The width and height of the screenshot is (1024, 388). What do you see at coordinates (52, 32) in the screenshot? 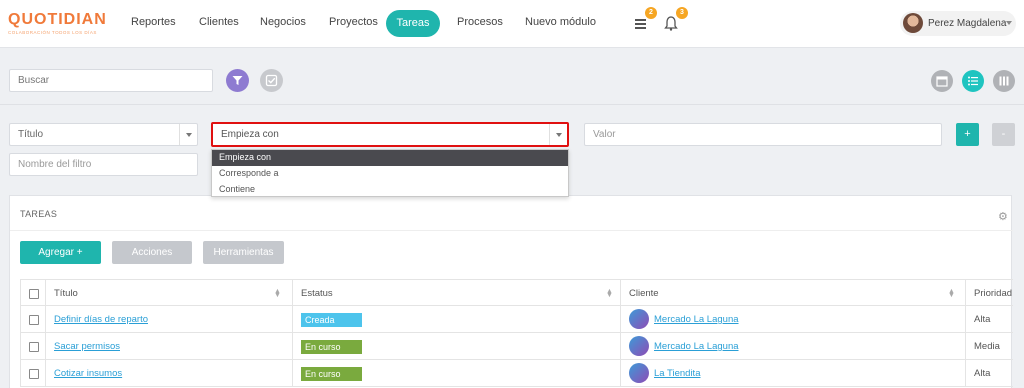
I see `logo-tagline: COLABORACIÓN TODOS LOS DÍAS` at bounding box center [52, 32].